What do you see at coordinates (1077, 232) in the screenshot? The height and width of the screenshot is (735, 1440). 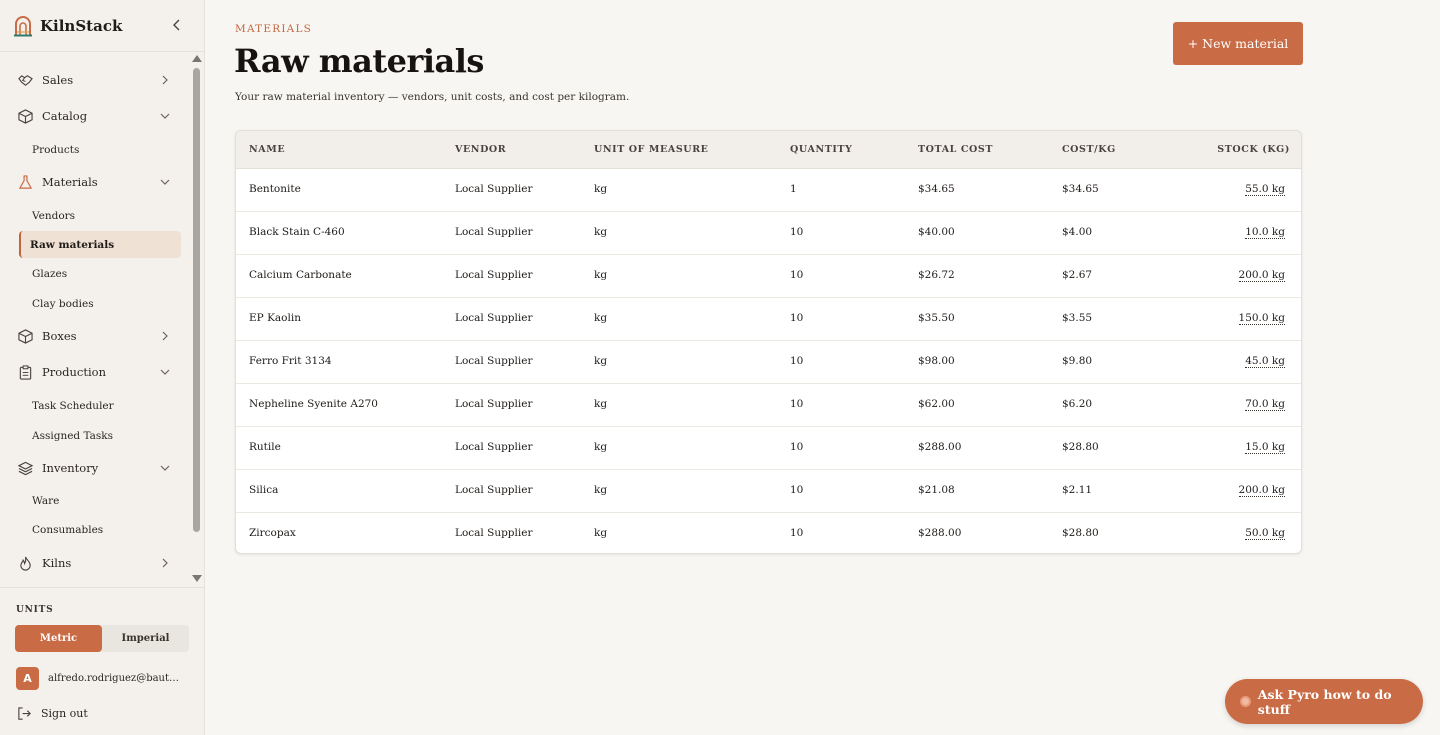 I see `cell-cost-per-kg: $4.00` at bounding box center [1077, 232].